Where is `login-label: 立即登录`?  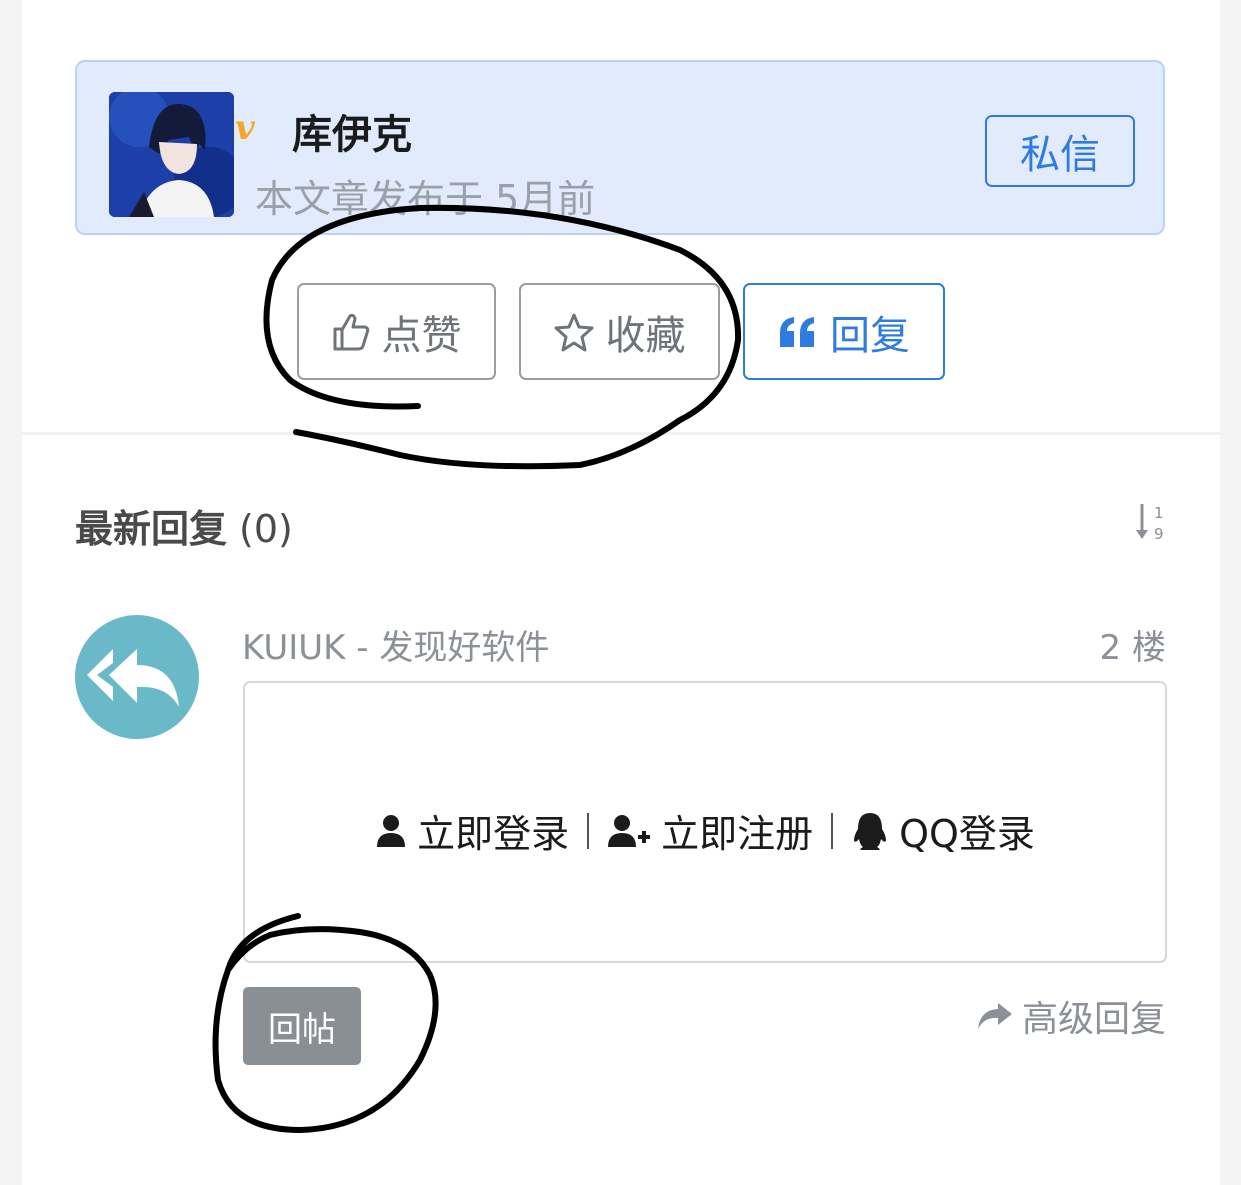
login-label: 立即登录 is located at coordinates (493, 834).